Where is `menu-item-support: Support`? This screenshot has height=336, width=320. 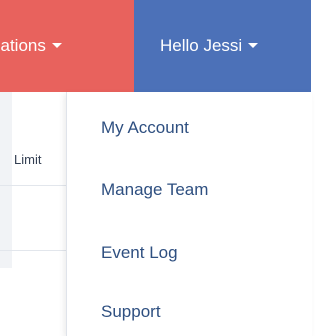 menu-item-support: Support is located at coordinates (131, 312).